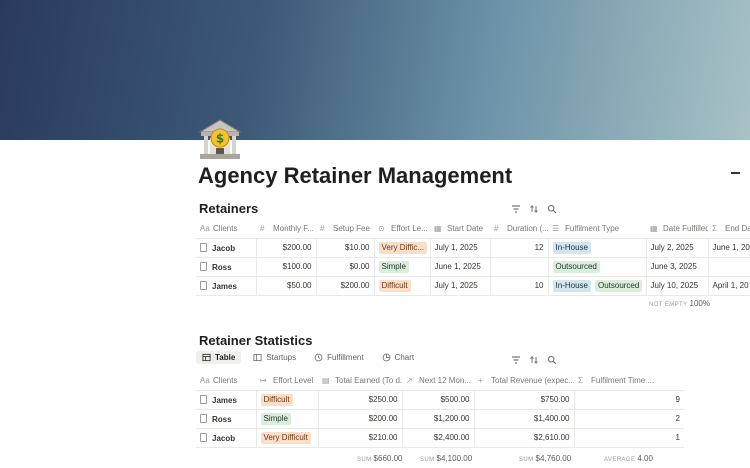  I want to click on fulfilment-time-cell: 1, so click(628, 438).